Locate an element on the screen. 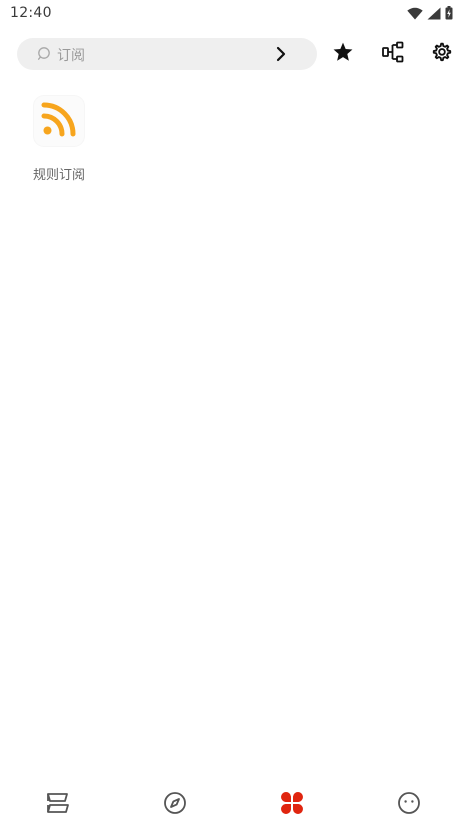  wifi-icon is located at coordinates (415, 13).